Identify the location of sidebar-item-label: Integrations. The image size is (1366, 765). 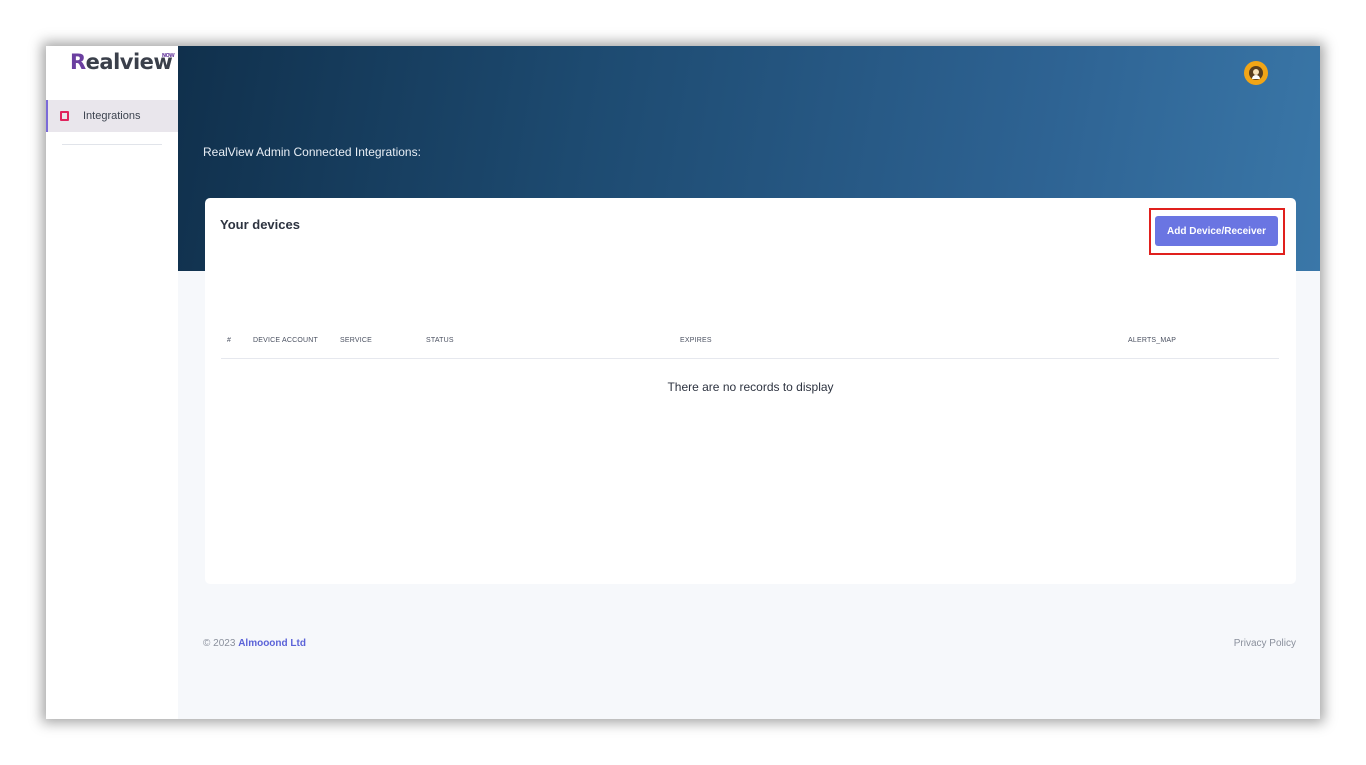
(112, 116).